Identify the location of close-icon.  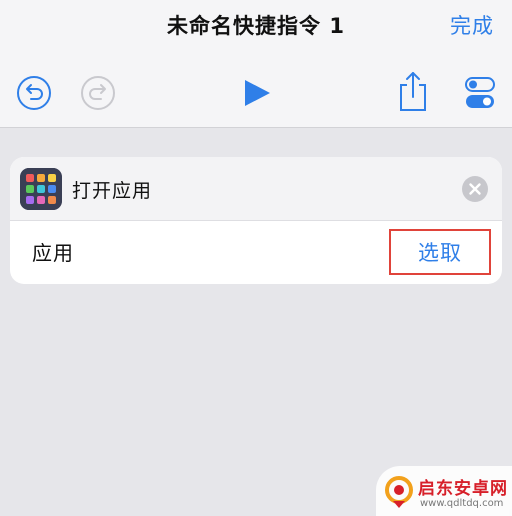
(475, 189).